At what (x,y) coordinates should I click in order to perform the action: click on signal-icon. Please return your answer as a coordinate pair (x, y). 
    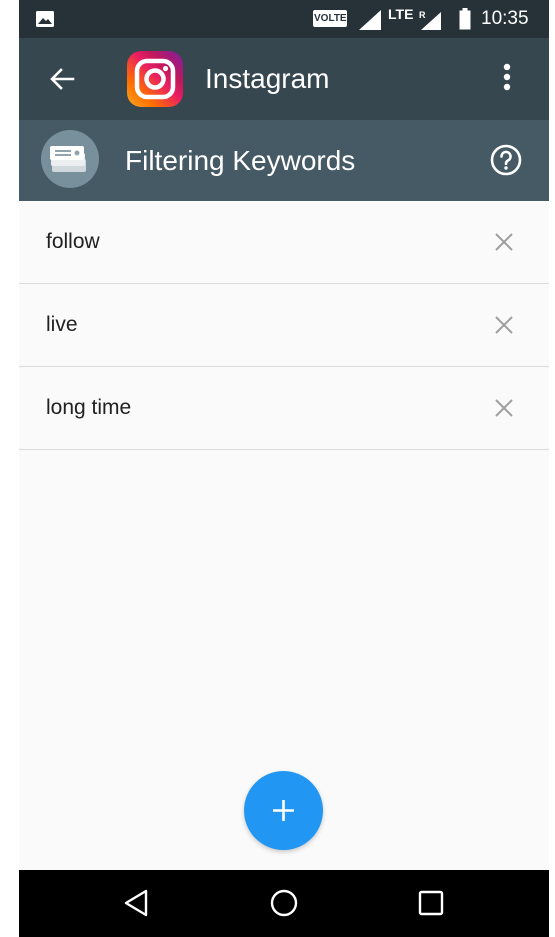
    Looking at the image, I should click on (370, 20).